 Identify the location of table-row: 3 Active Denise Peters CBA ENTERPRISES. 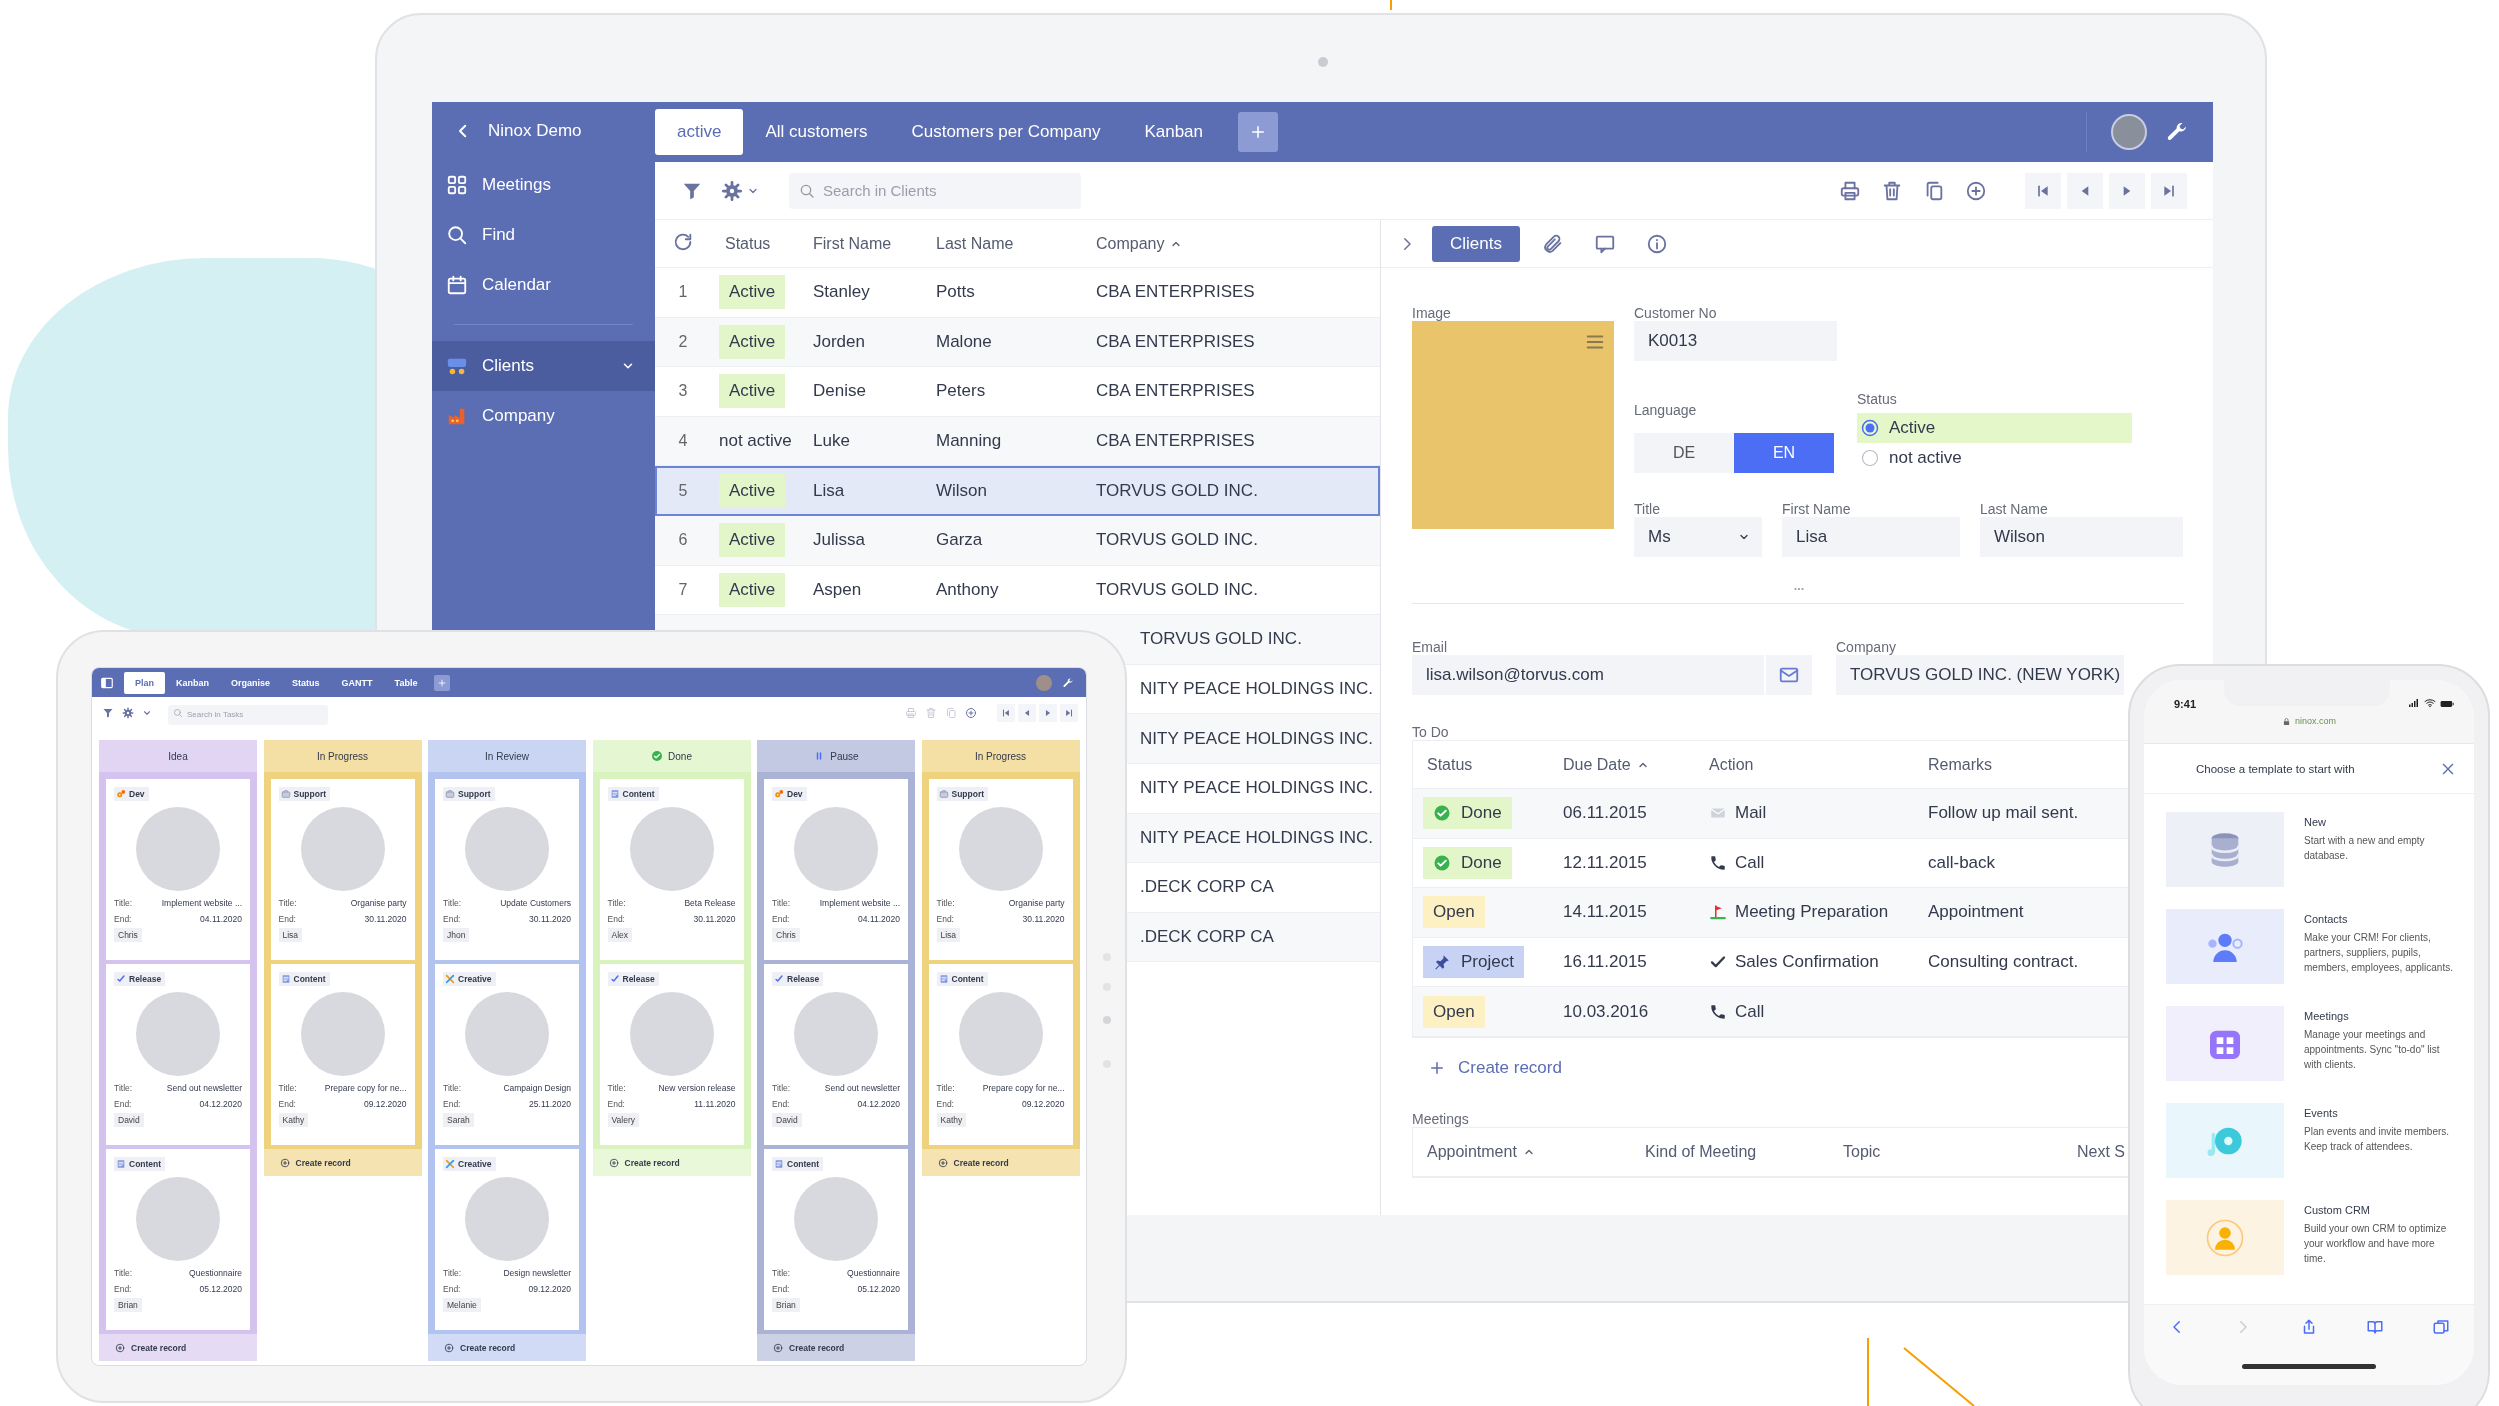
(1017, 392).